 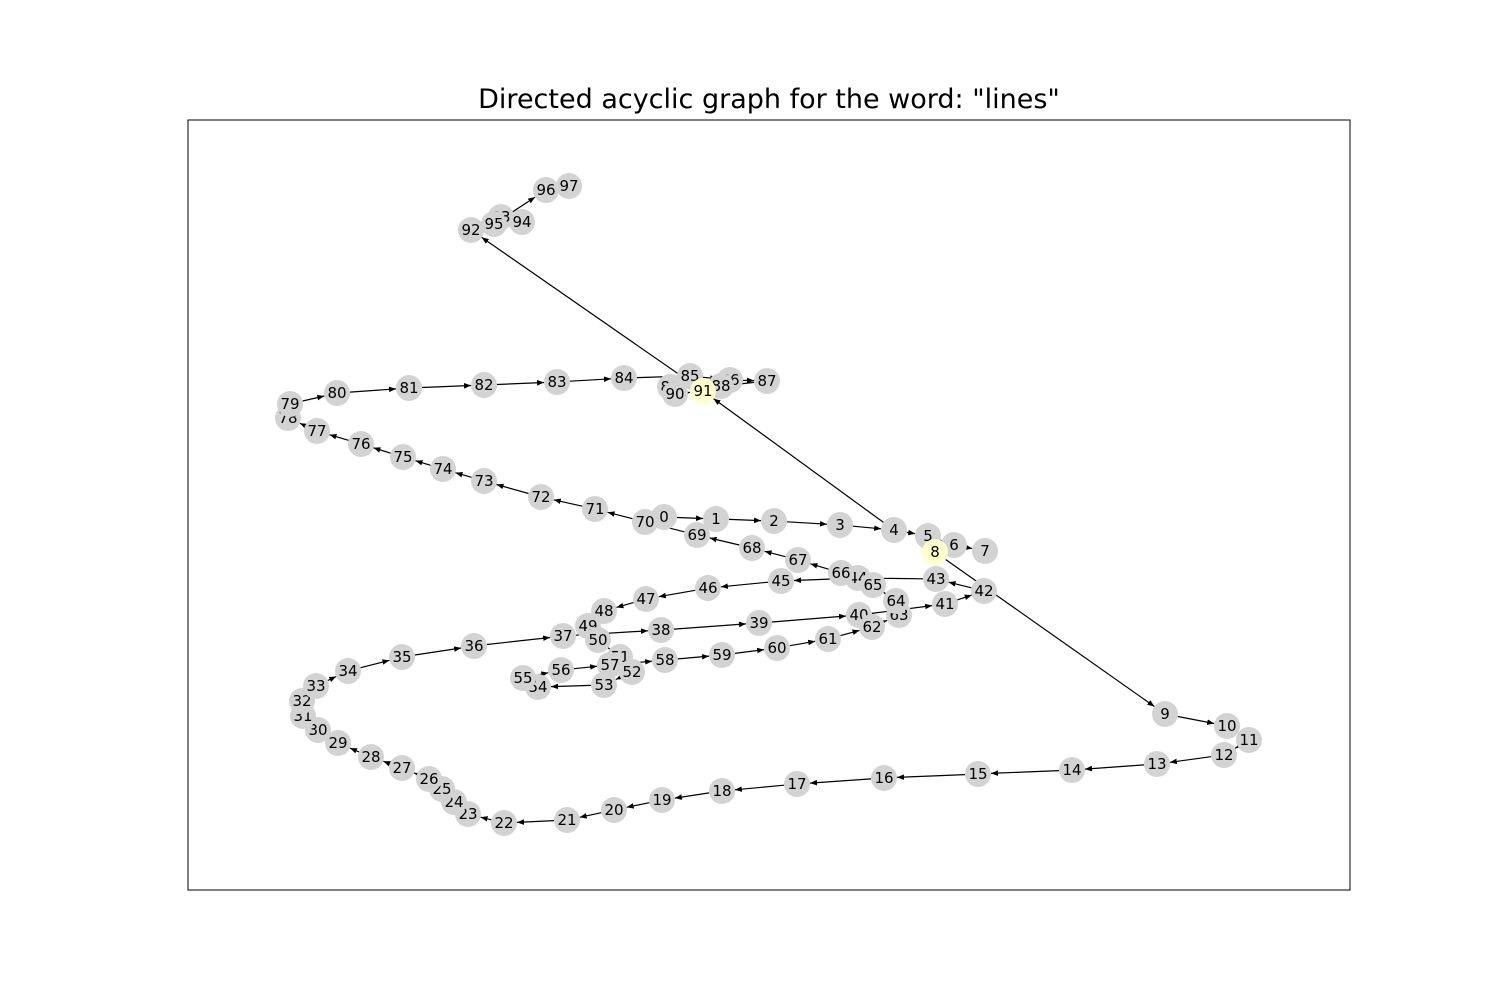 What do you see at coordinates (827, 639) in the screenshot?
I see `node-label-61: 61` at bounding box center [827, 639].